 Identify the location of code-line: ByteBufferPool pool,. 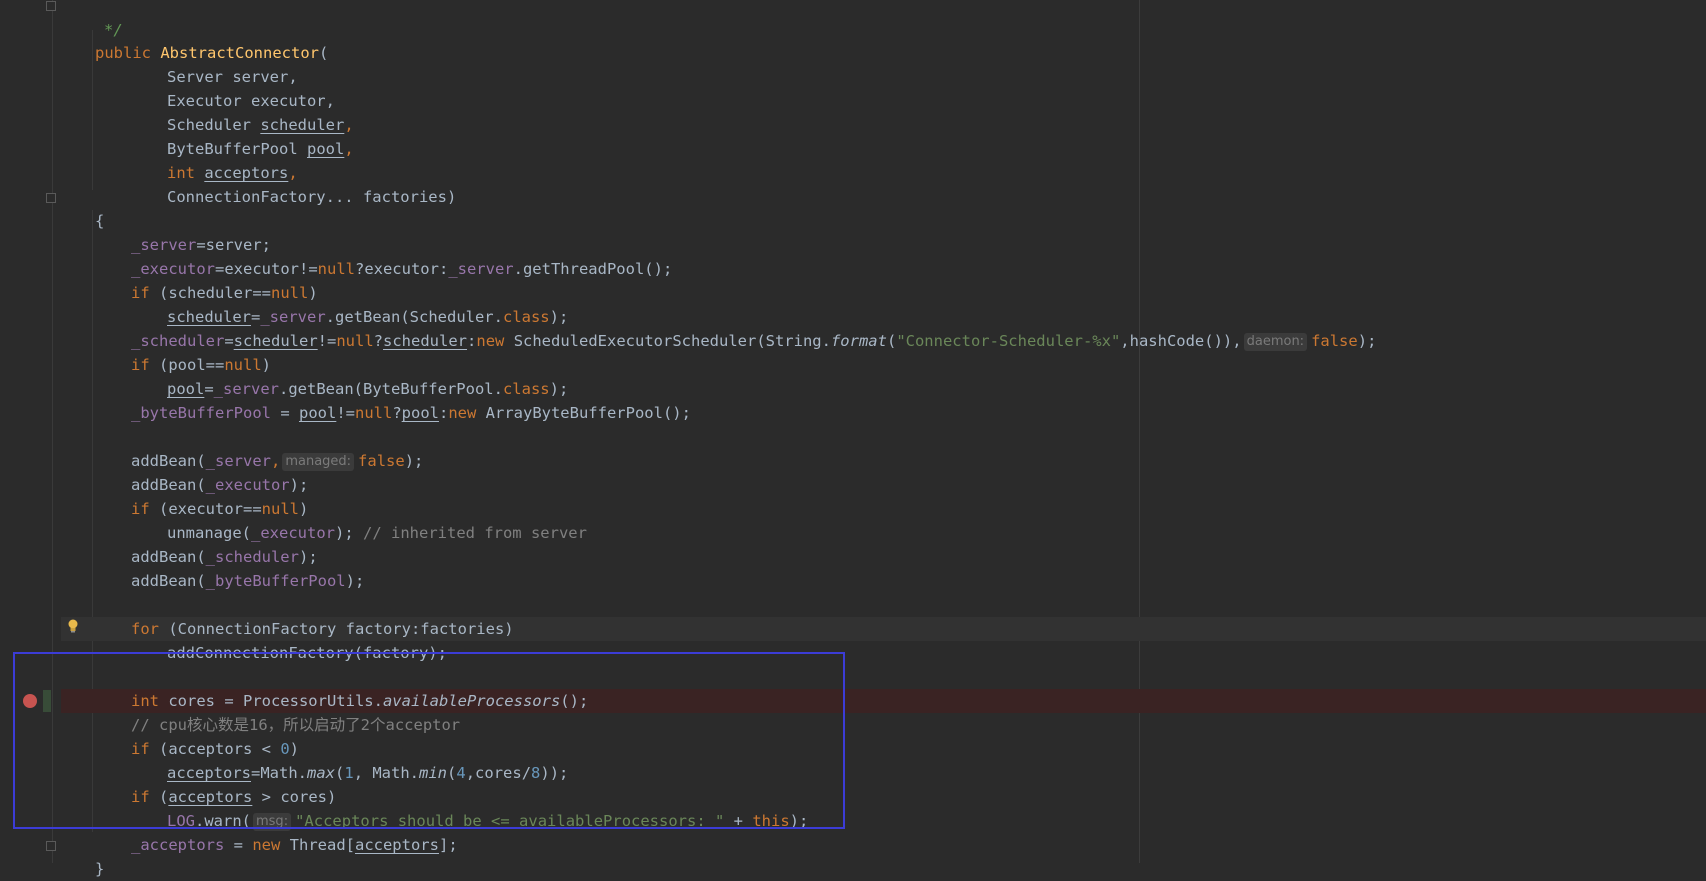
(853, 135).